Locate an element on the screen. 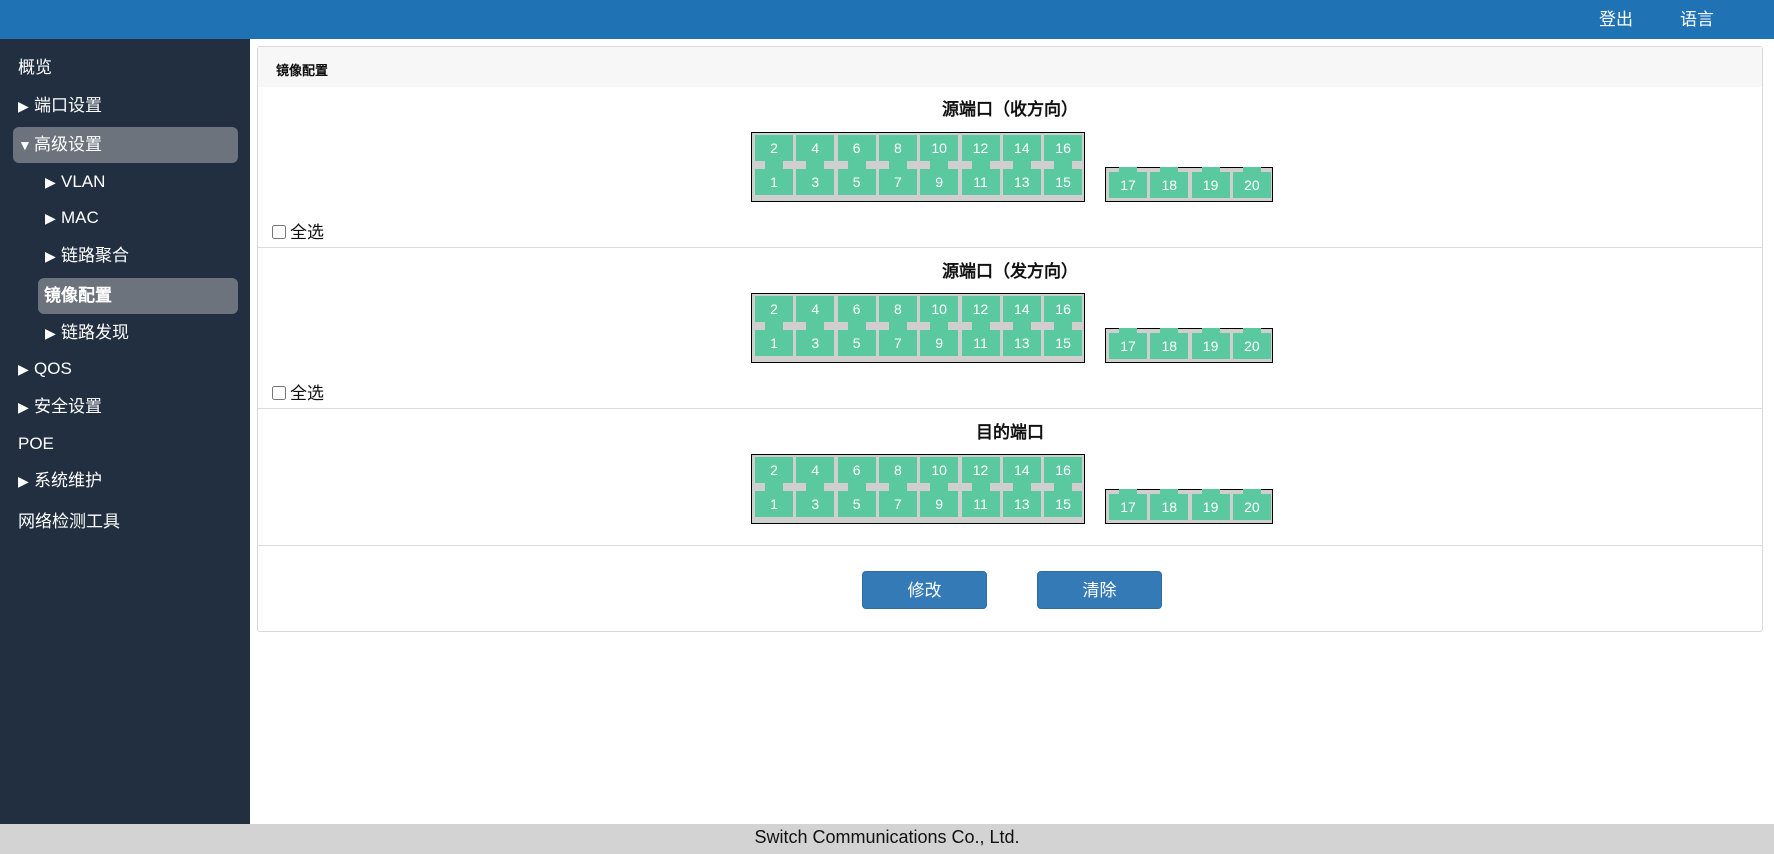 Image resolution: width=1774 pixels, height=854 pixels. sidebar-item-label: 端口设置 is located at coordinates (68, 105).